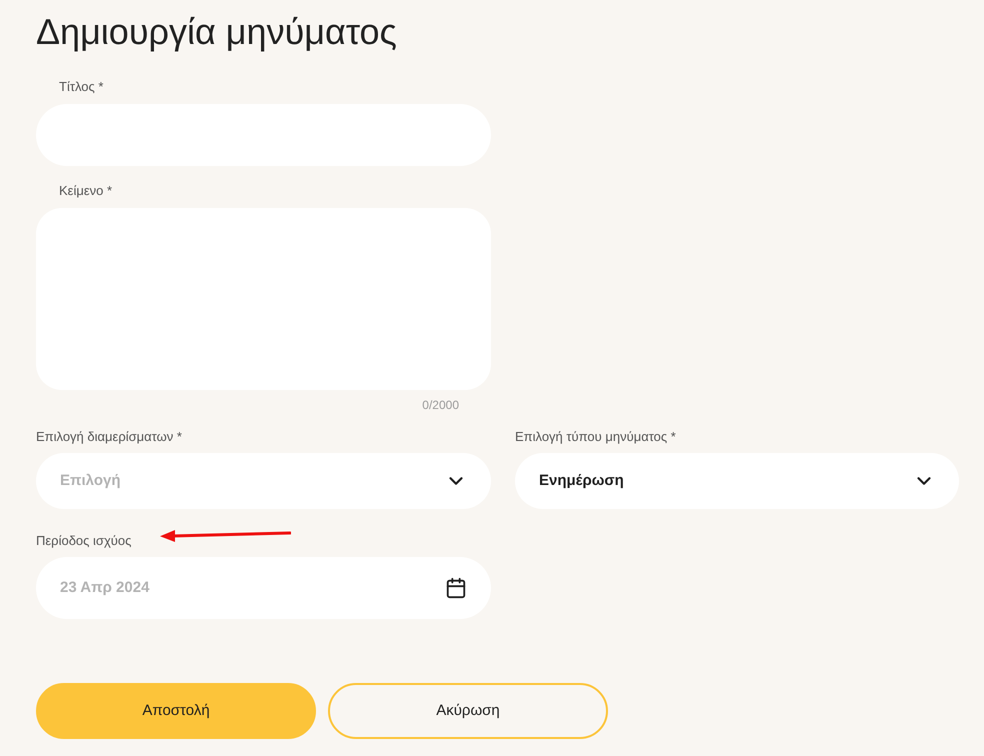  Describe the element at coordinates (84, 541) in the screenshot. I see `field-label: Περίοδος ισχύος` at that location.